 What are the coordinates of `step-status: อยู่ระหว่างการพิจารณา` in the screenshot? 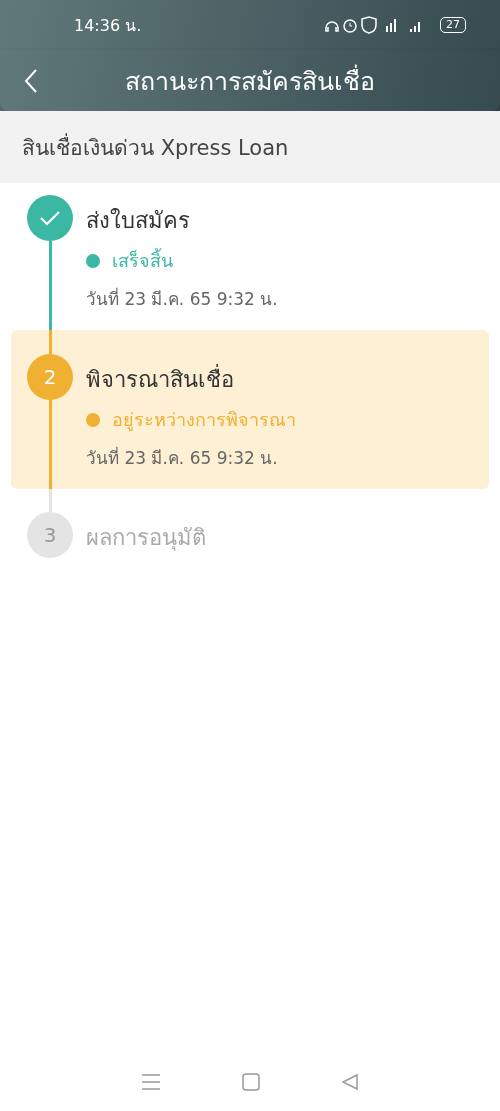 It's located at (204, 420).